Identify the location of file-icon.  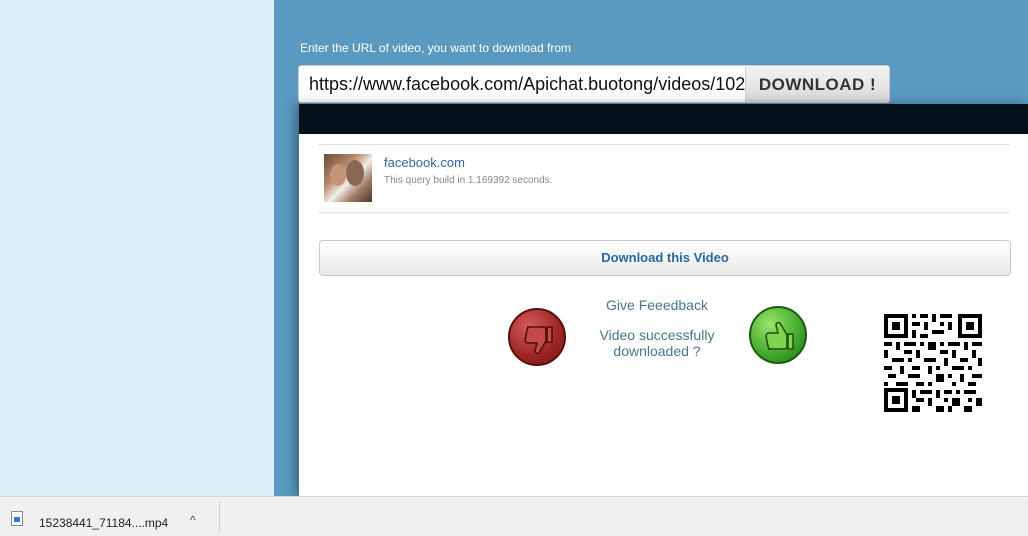
(17, 518).